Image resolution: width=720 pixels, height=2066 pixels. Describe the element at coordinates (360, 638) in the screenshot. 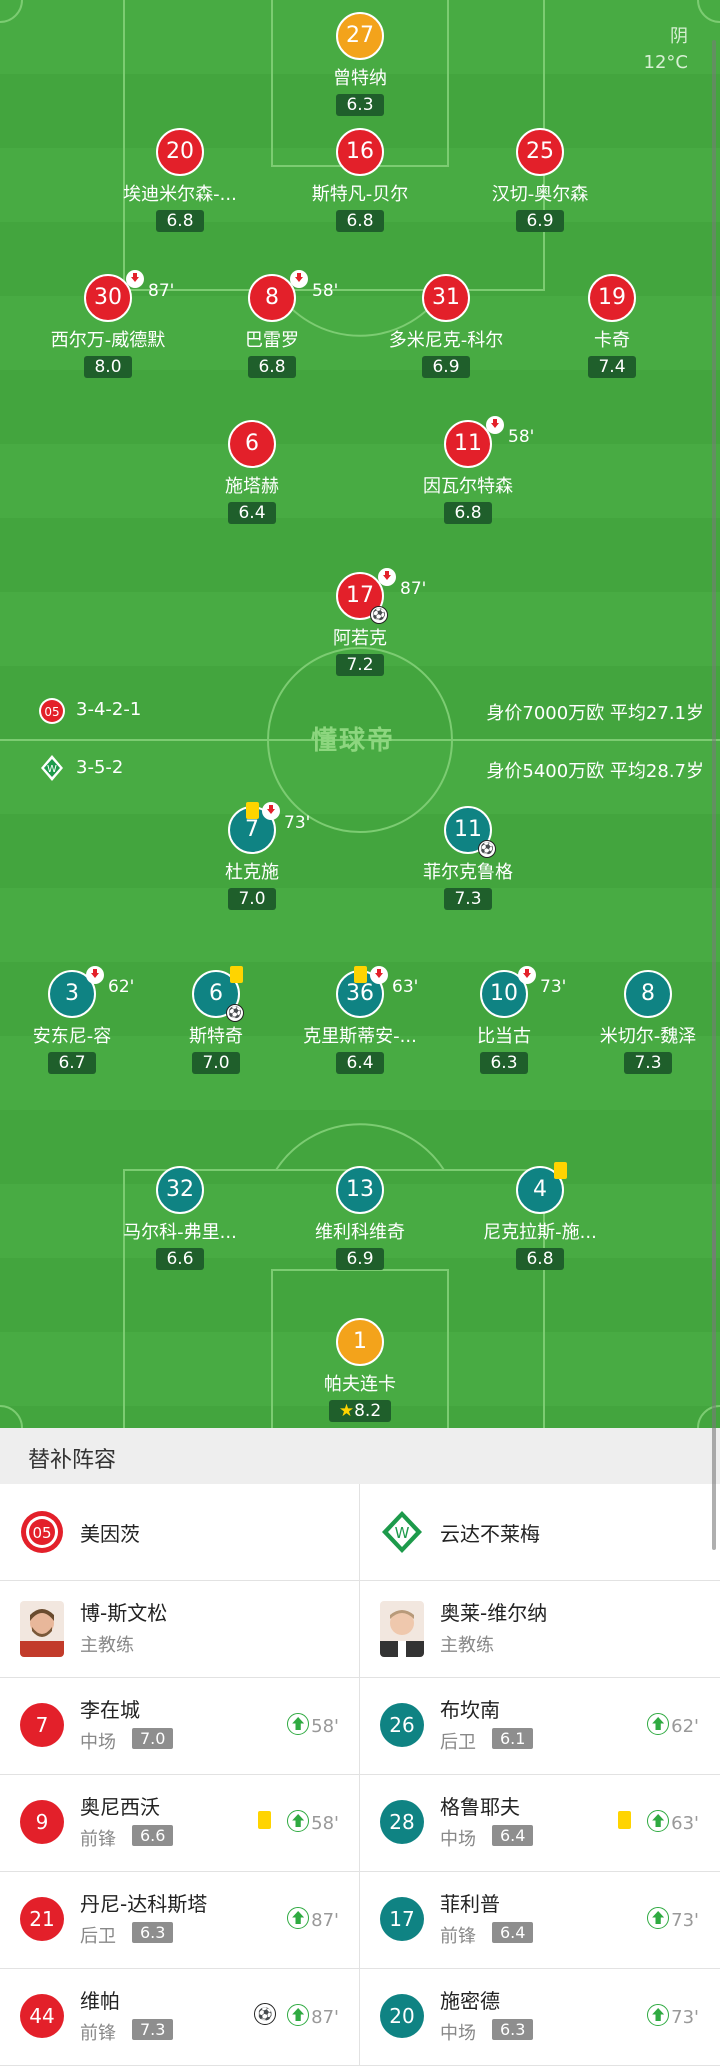

I see `player-name: 阿若克` at that location.